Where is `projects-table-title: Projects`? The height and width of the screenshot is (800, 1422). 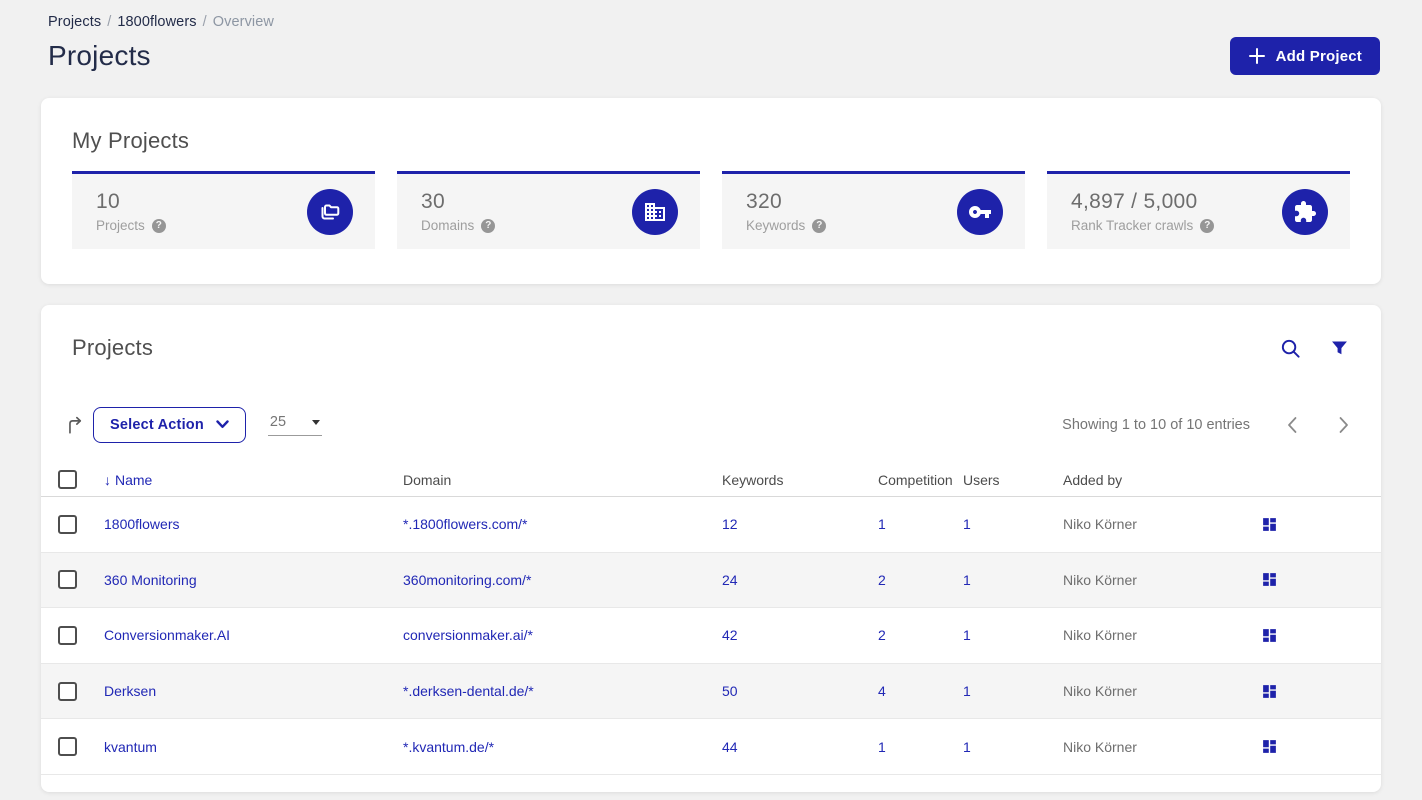 projects-table-title: Projects is located at coordinates (113, 347).